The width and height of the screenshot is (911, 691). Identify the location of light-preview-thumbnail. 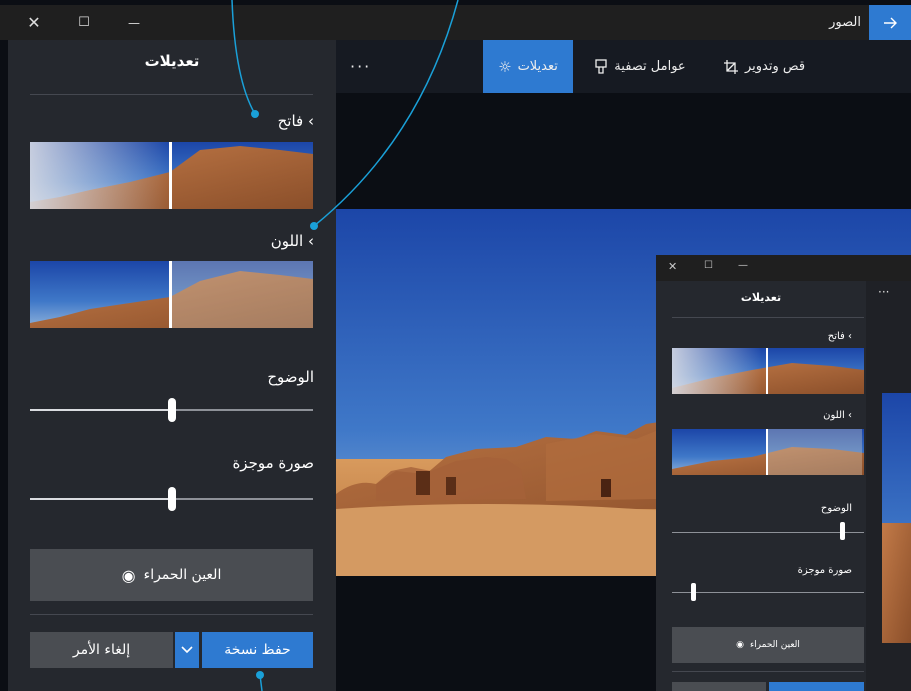
(171, 175).